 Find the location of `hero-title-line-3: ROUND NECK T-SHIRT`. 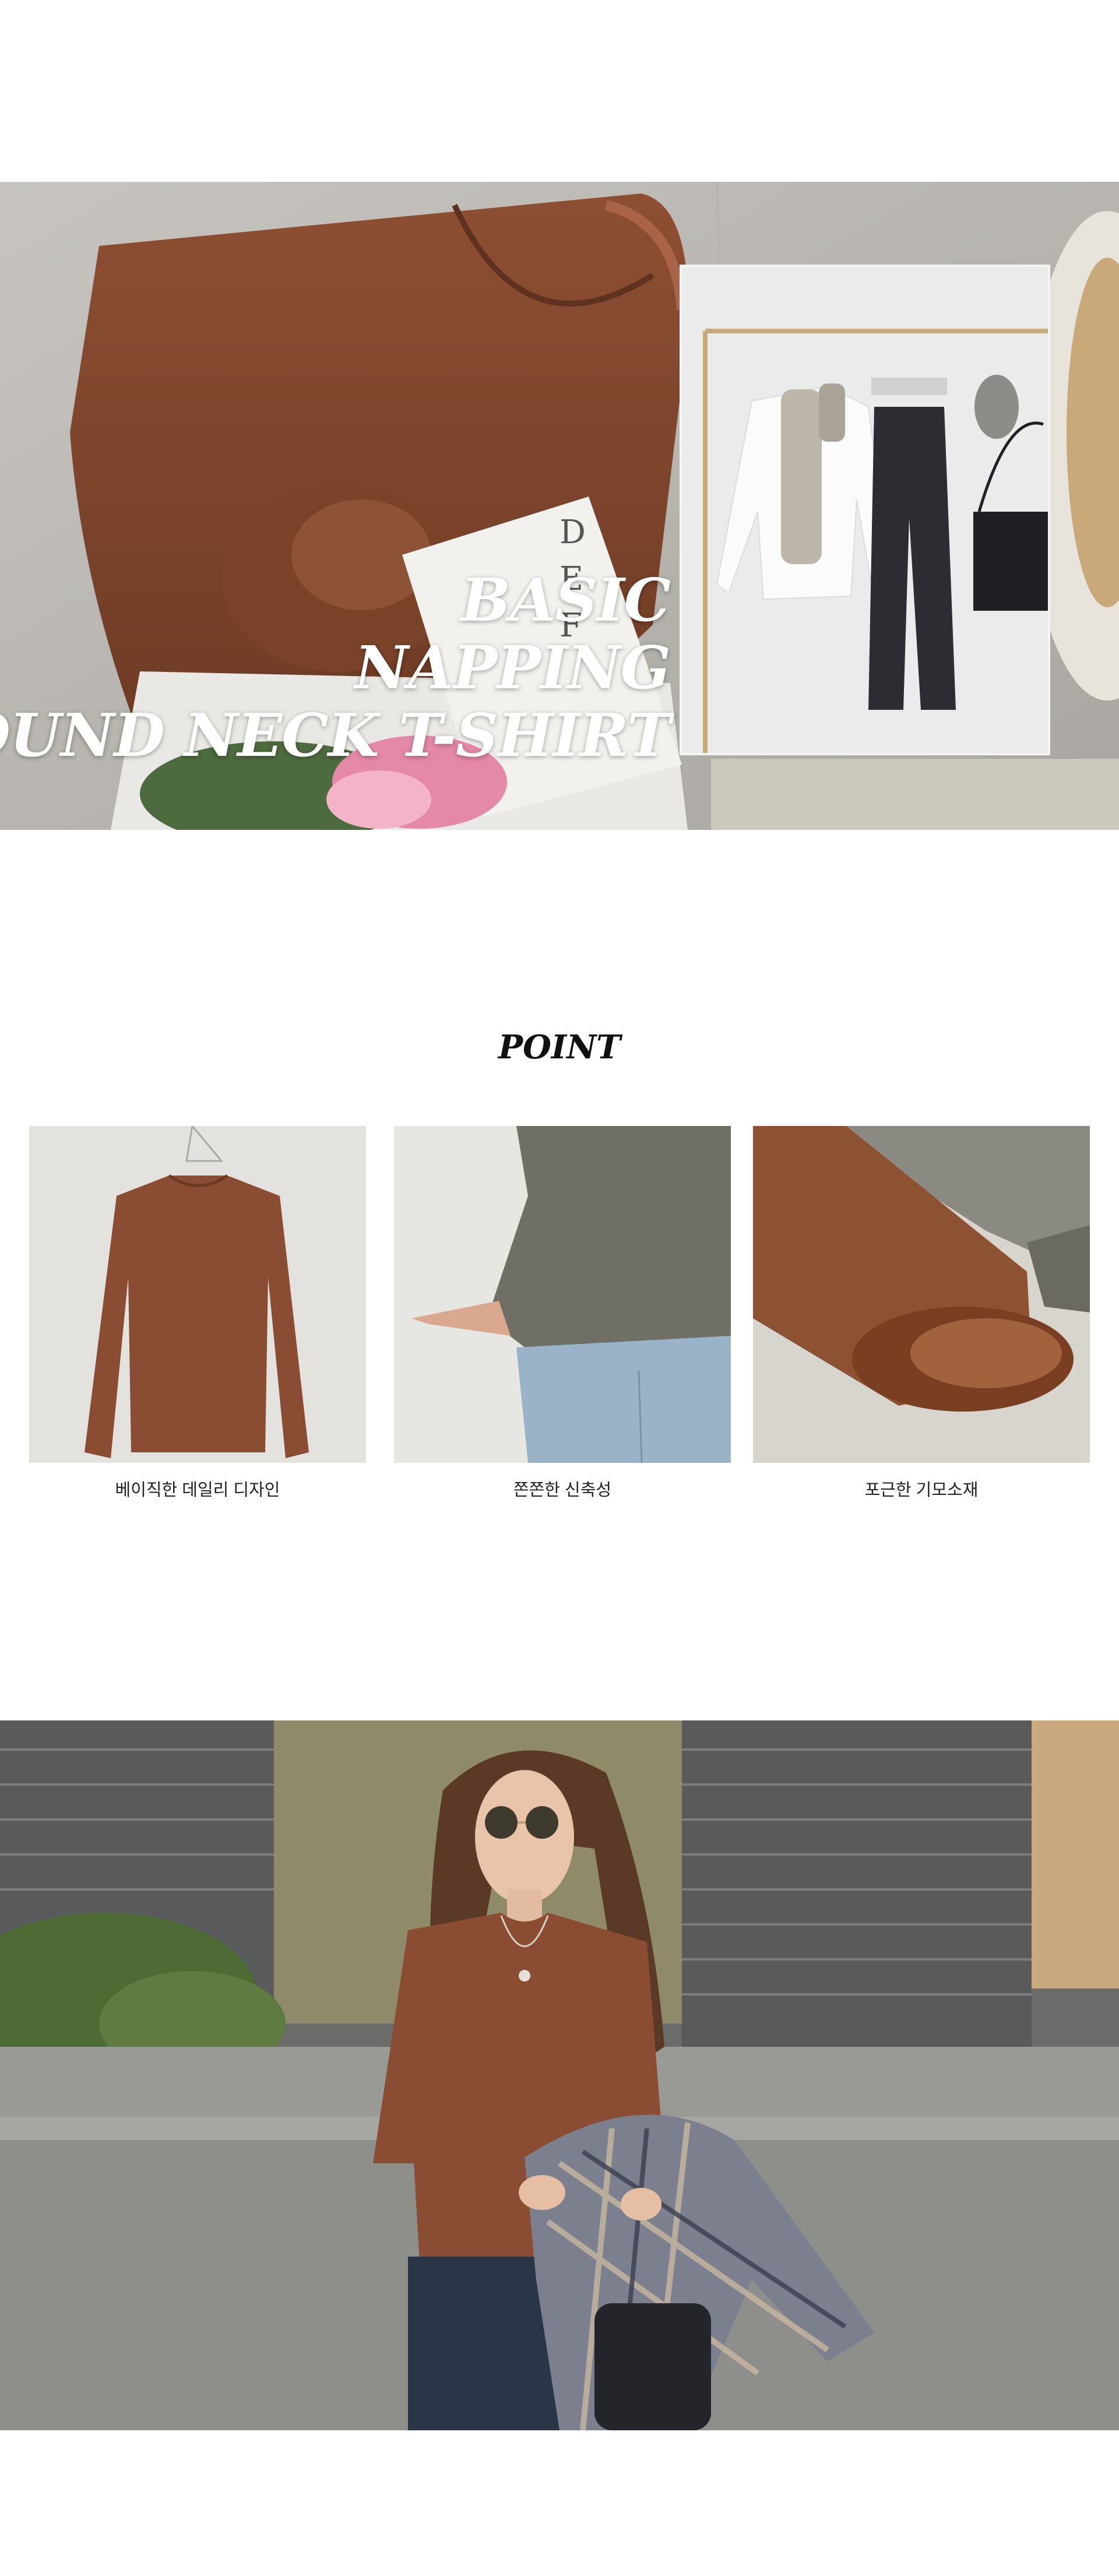

hero-title-line-3: ROUND NECK T-SHIRT is located at coordinates (335, 736).